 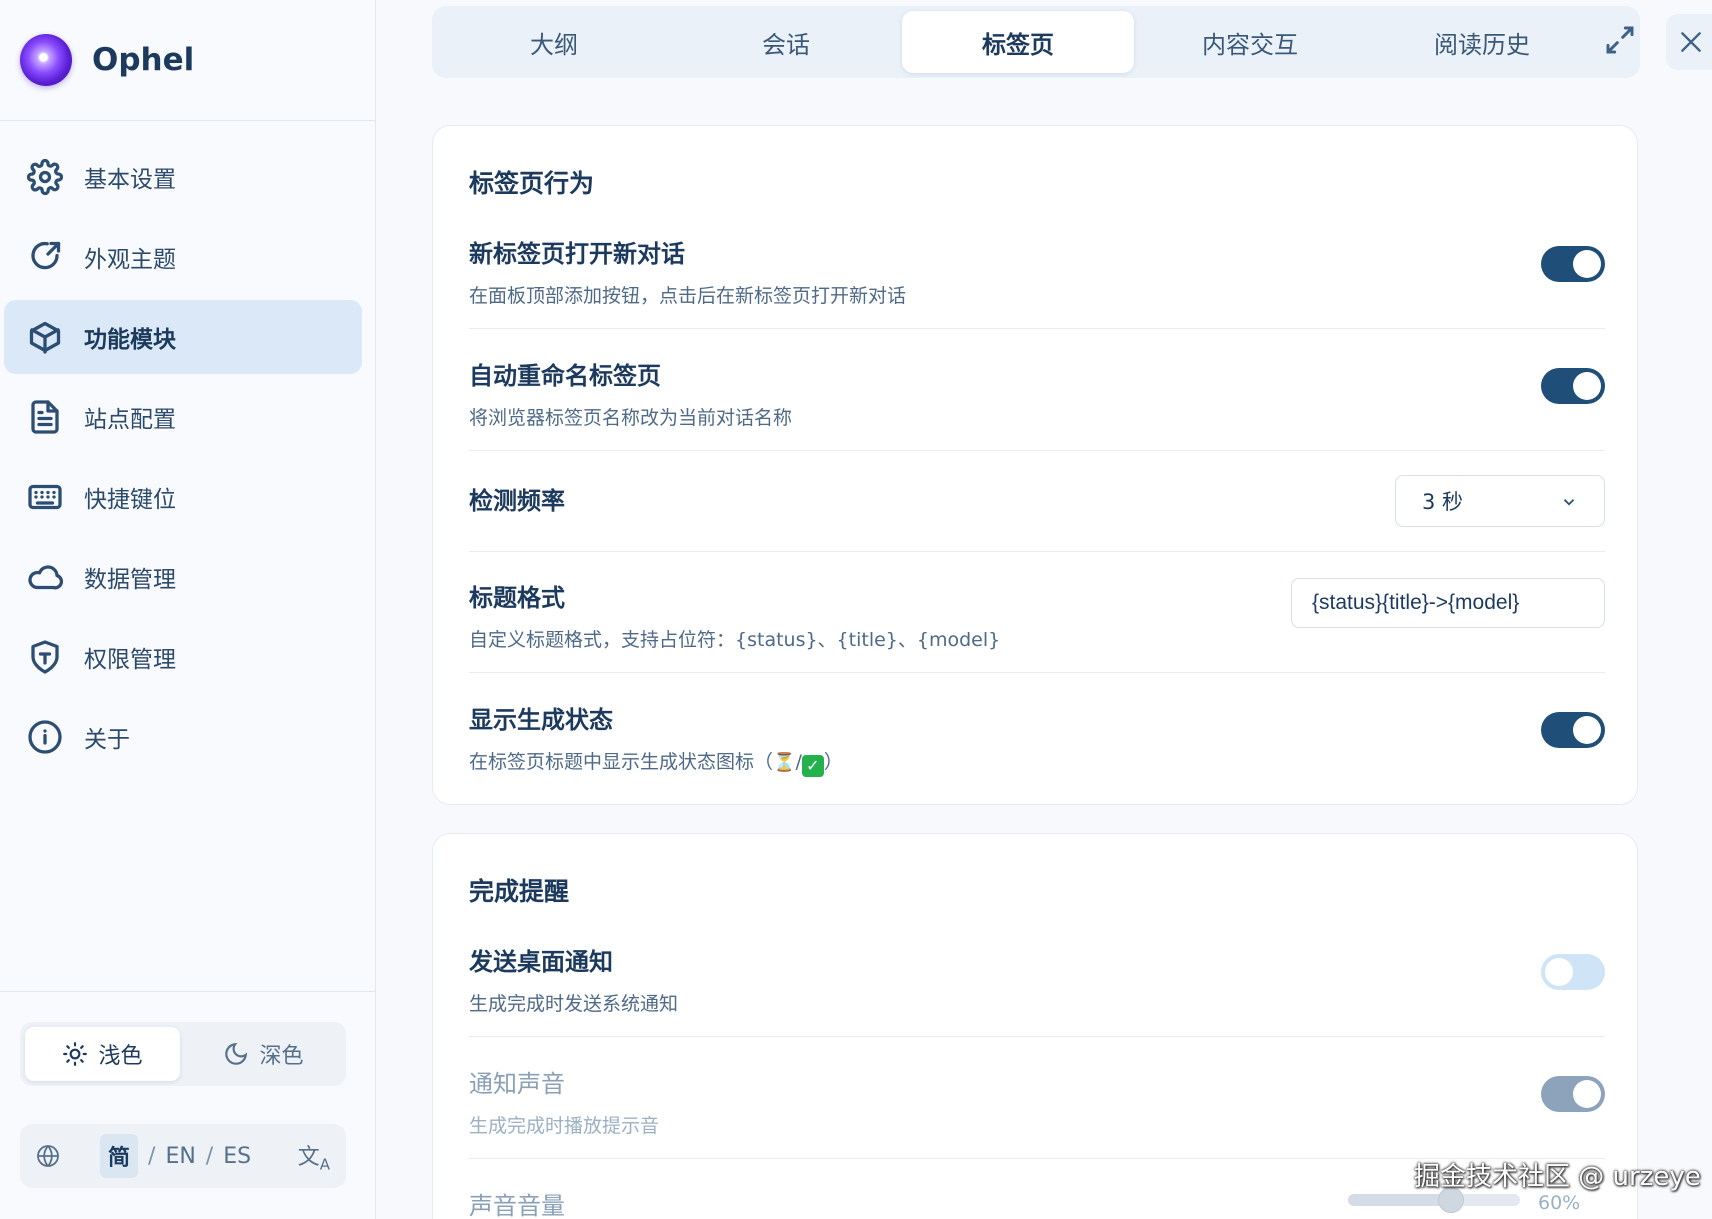 What do you see at coordinates (45, 657) in the screenshot?
I see `shield-icon` at bounding box center [45, 657].